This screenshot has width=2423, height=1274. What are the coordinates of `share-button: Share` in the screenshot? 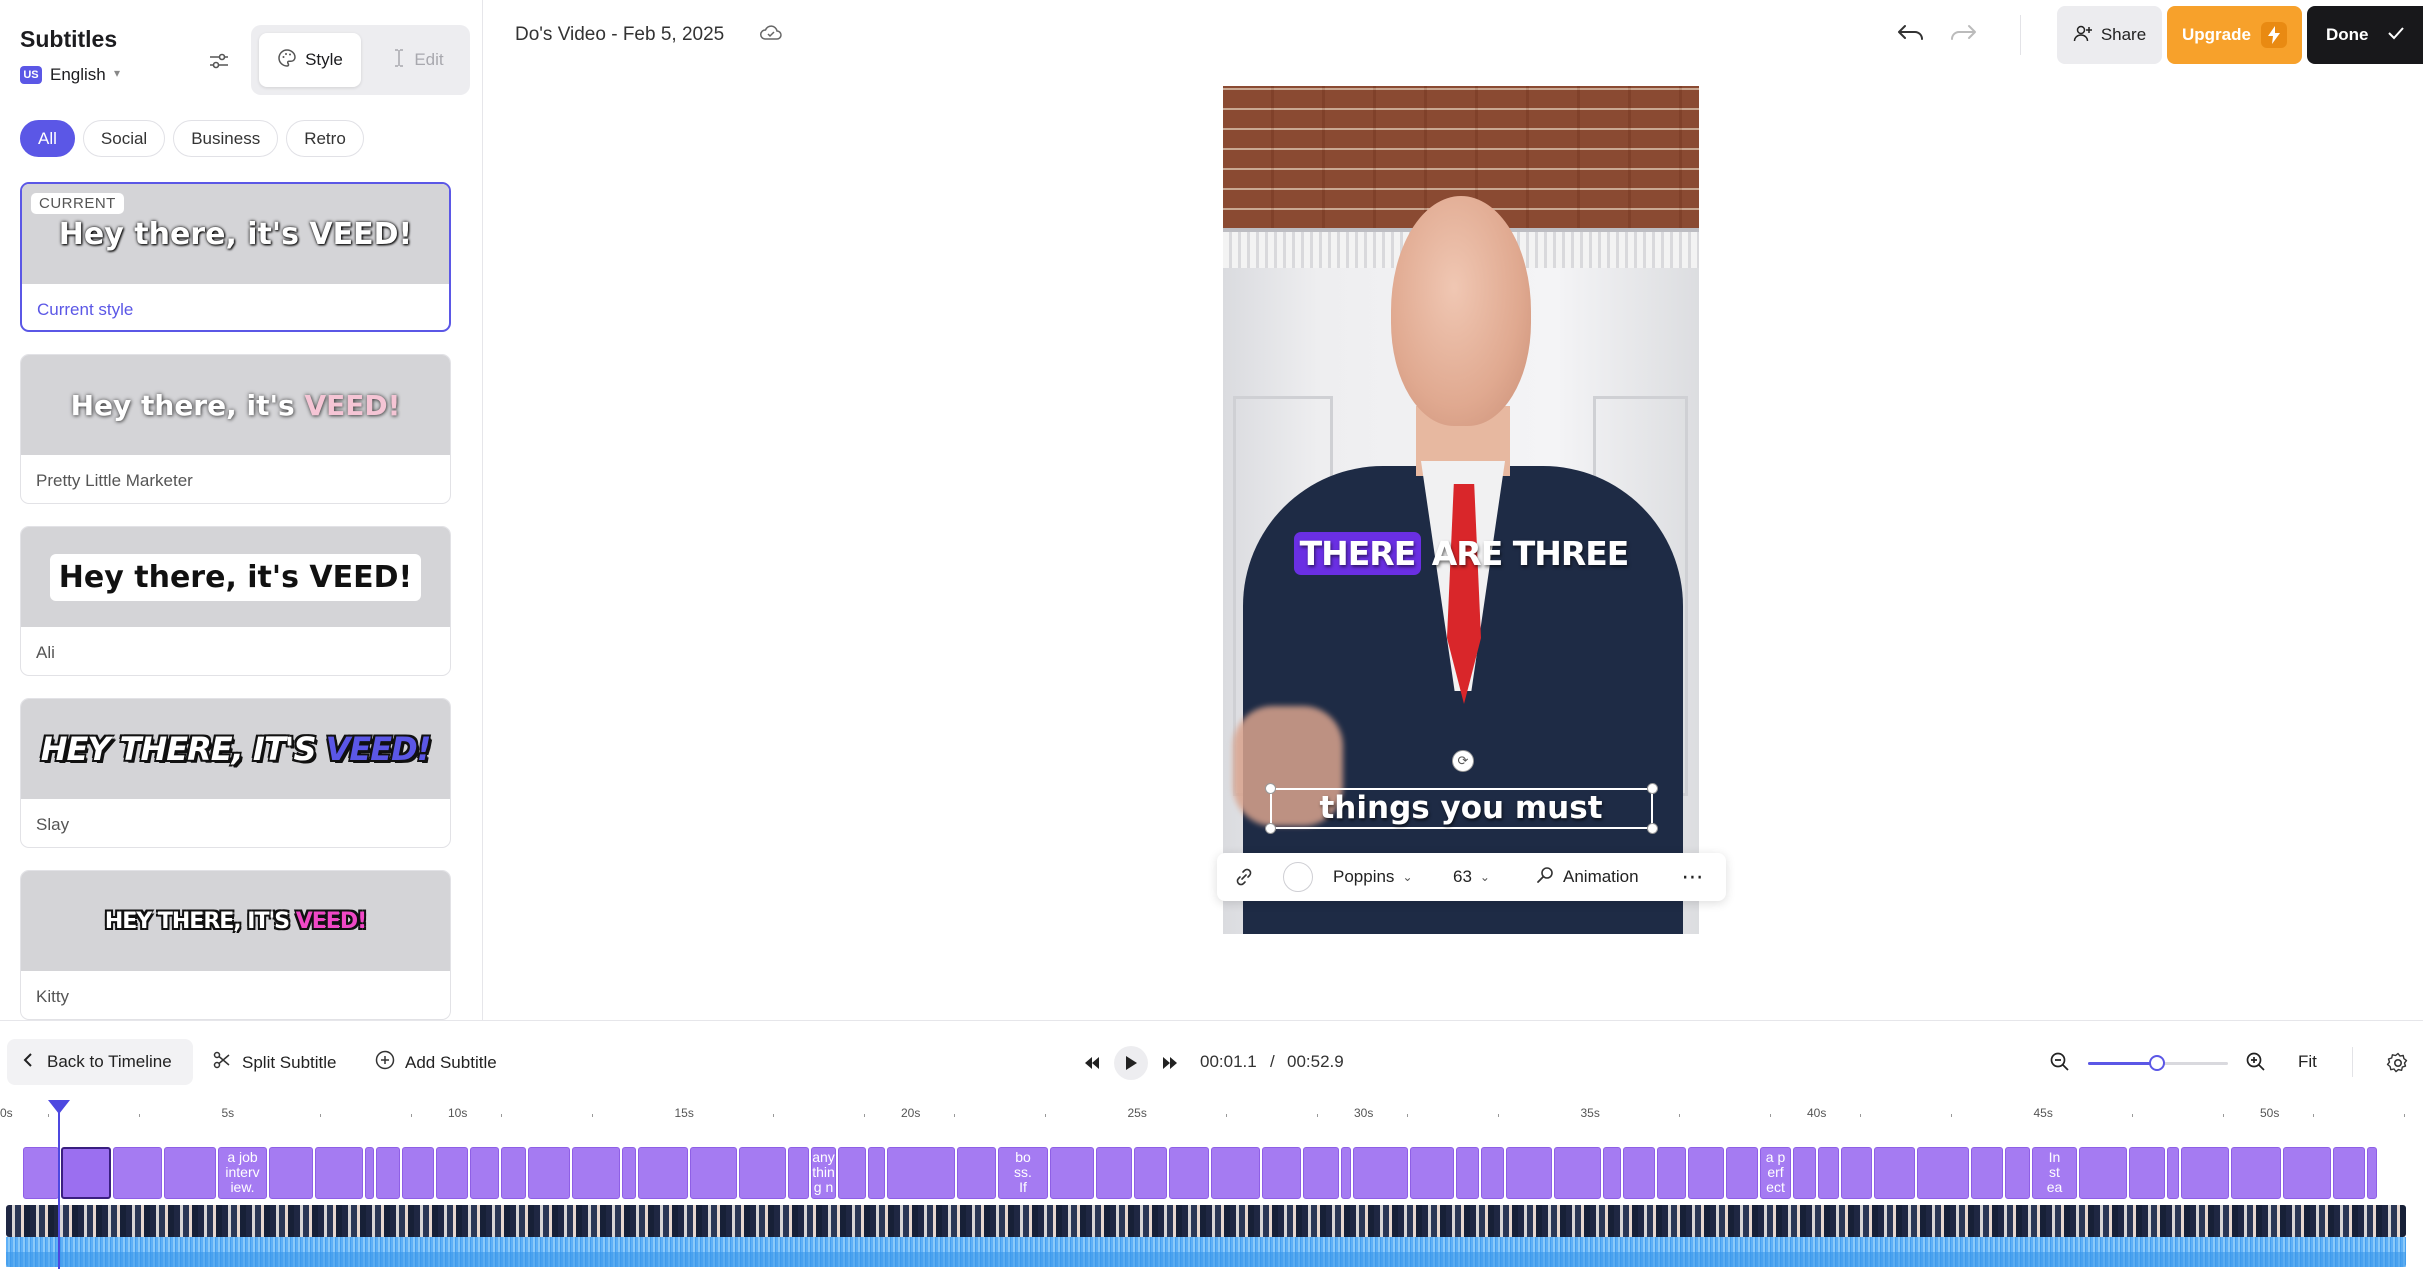 It's located at (2109, 35).